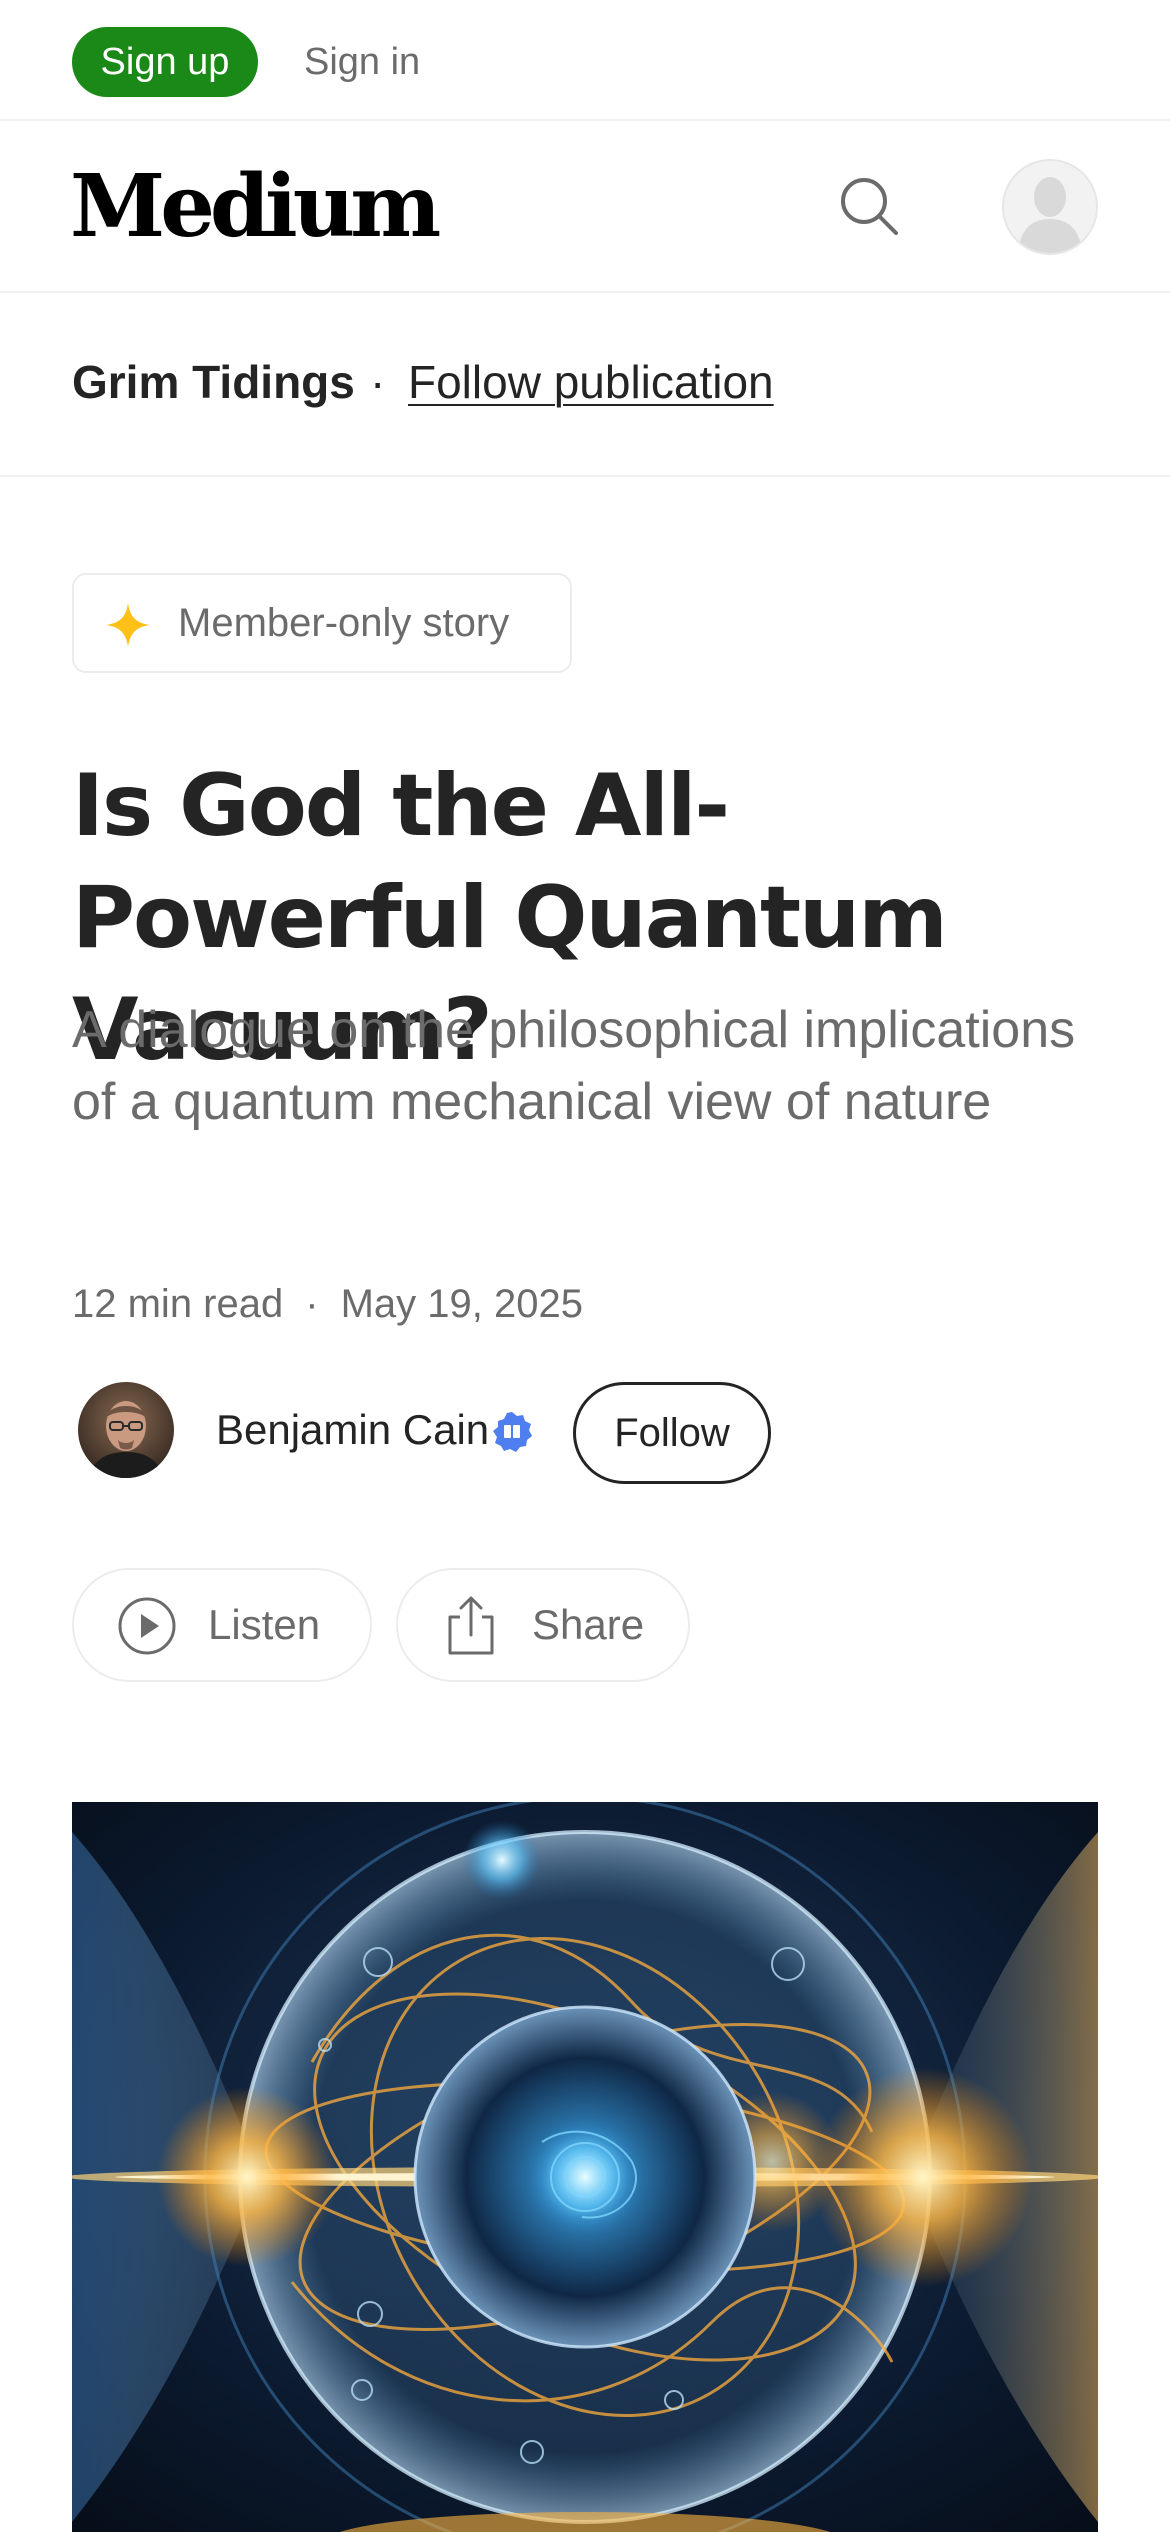 The image size is (1170, 2532). Describe the element at coordinates (591, 382) in the screenshot. I see `follow-publication-link: Follow publication` at that location.